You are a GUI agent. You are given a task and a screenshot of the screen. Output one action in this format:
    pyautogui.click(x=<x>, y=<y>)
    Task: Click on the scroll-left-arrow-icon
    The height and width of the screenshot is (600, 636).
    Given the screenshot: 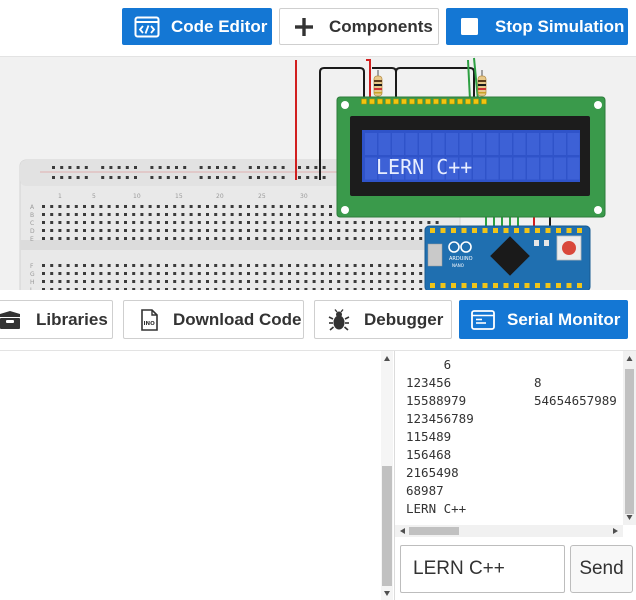 What is the action you would take?
    pyautogui.click(x=402, y=531)
    